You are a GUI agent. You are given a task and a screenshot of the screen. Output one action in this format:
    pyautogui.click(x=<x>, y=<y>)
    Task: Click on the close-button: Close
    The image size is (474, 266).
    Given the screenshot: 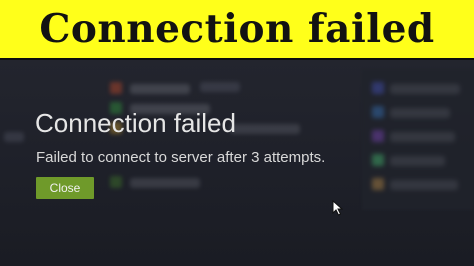 What is the action you would take?
    pyautogui.click(x=65, y=188)
    